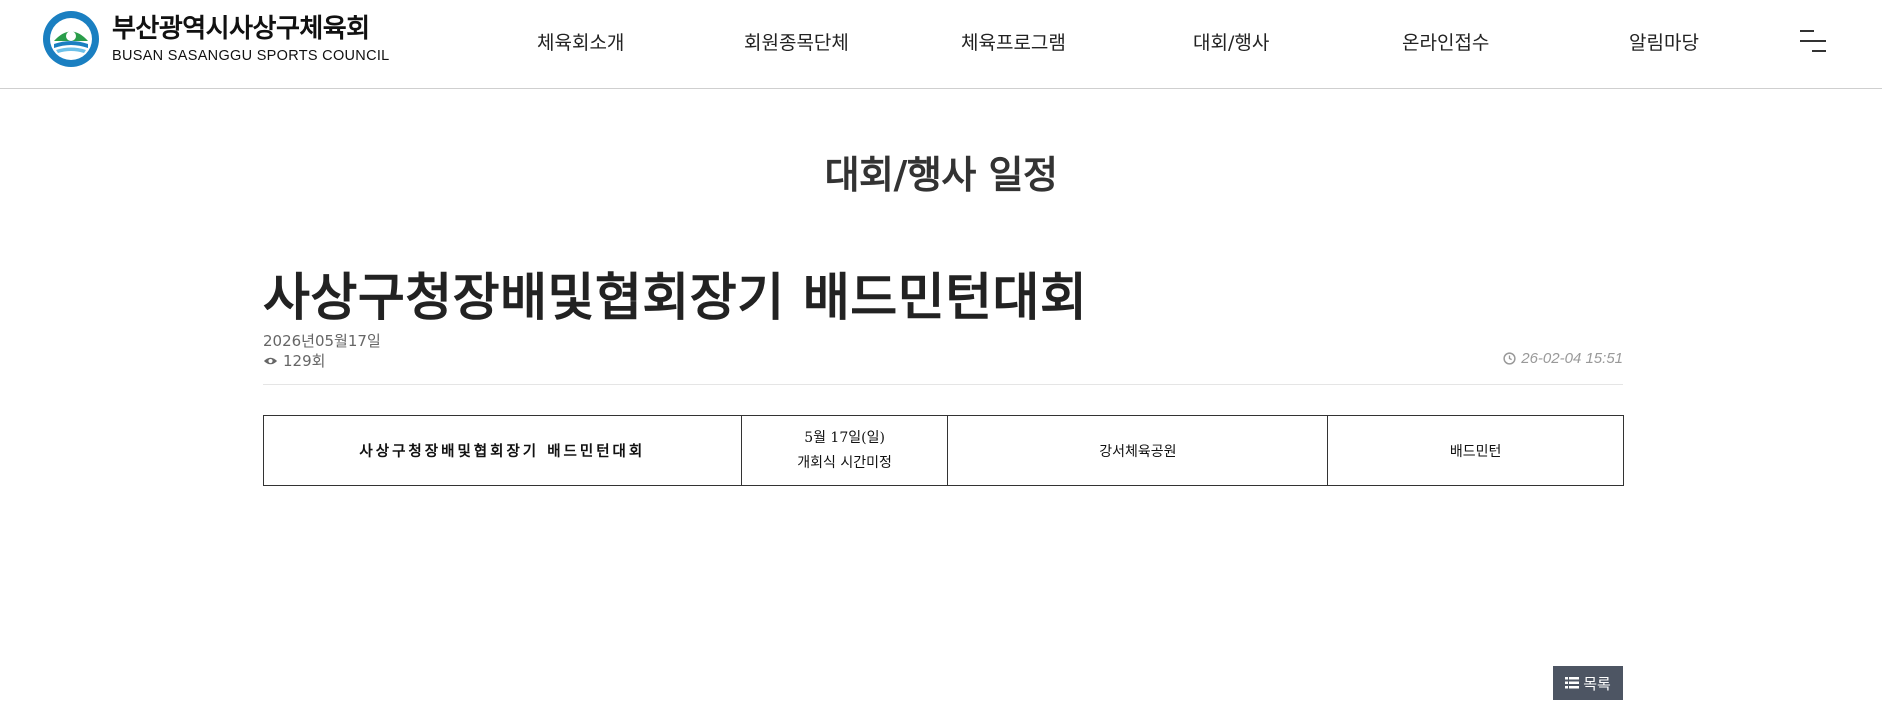  I want to click on meta-divider, so click(943, 384).